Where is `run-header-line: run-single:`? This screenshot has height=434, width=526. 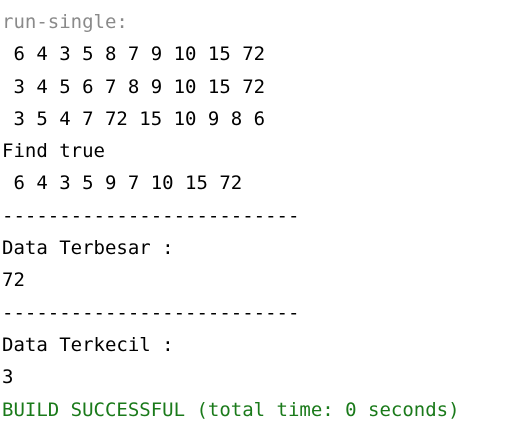
run-header-line: run-single: is located at coordinates (65, 22).